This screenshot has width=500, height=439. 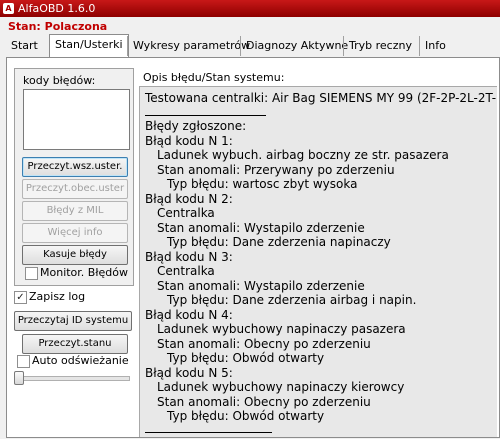 What do you see at coordinates (191, 46) in the screenshot?
I see `tab-wykresy-parametrow: Wykresy parametrów` at bounding box center [191, 46].